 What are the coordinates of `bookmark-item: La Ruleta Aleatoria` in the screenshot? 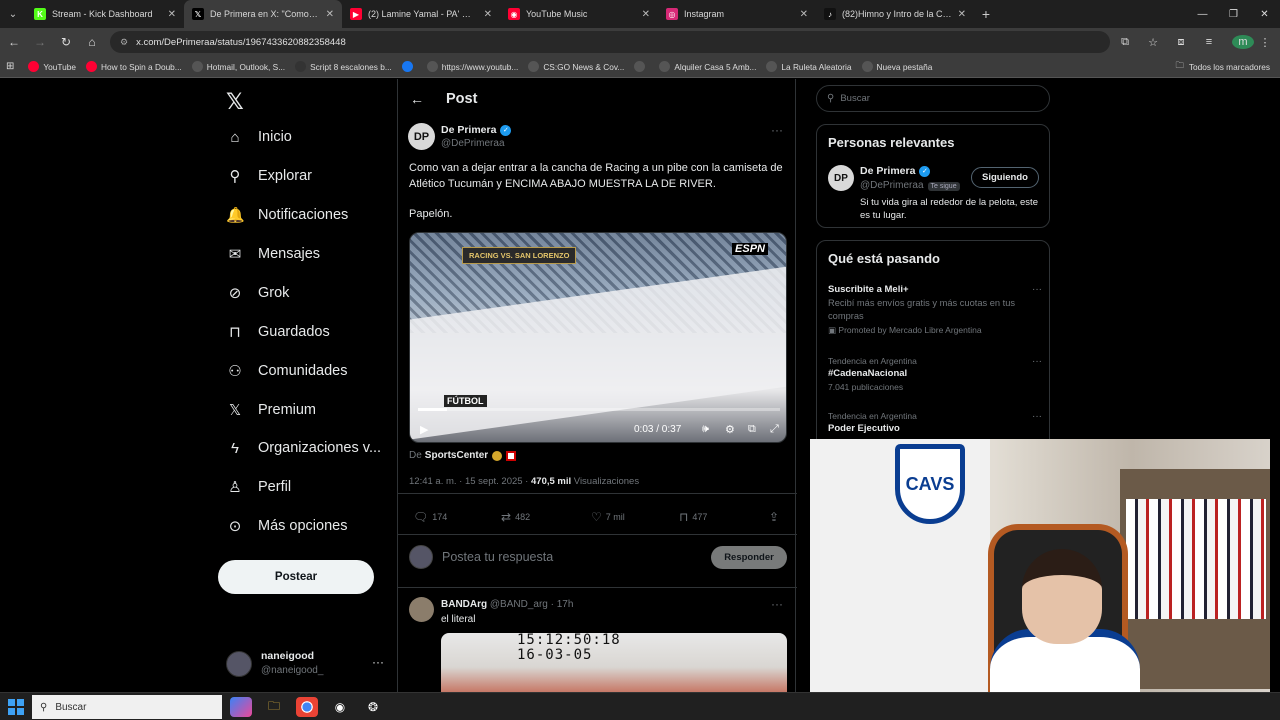 It's located at (809, 66).